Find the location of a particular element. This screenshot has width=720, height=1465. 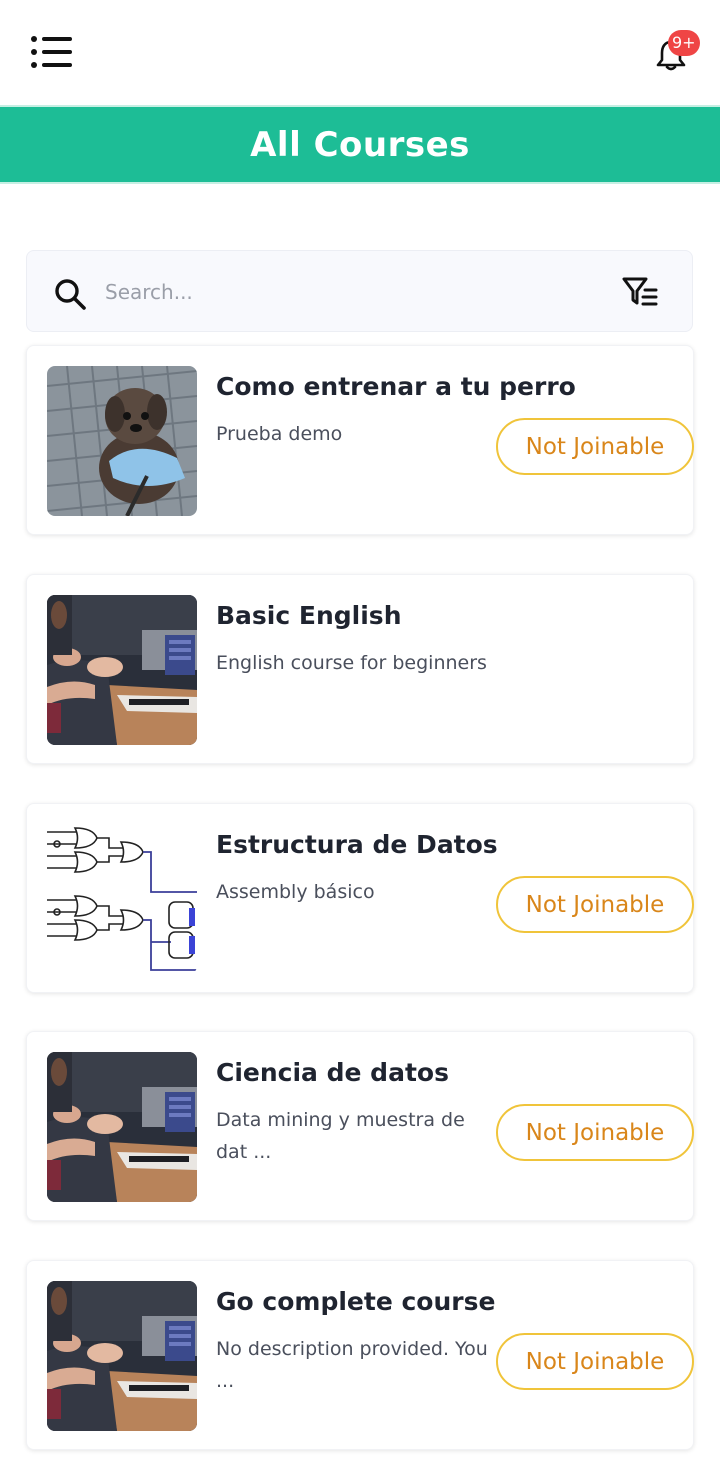

menu-button is located at coordinates (52, 52).